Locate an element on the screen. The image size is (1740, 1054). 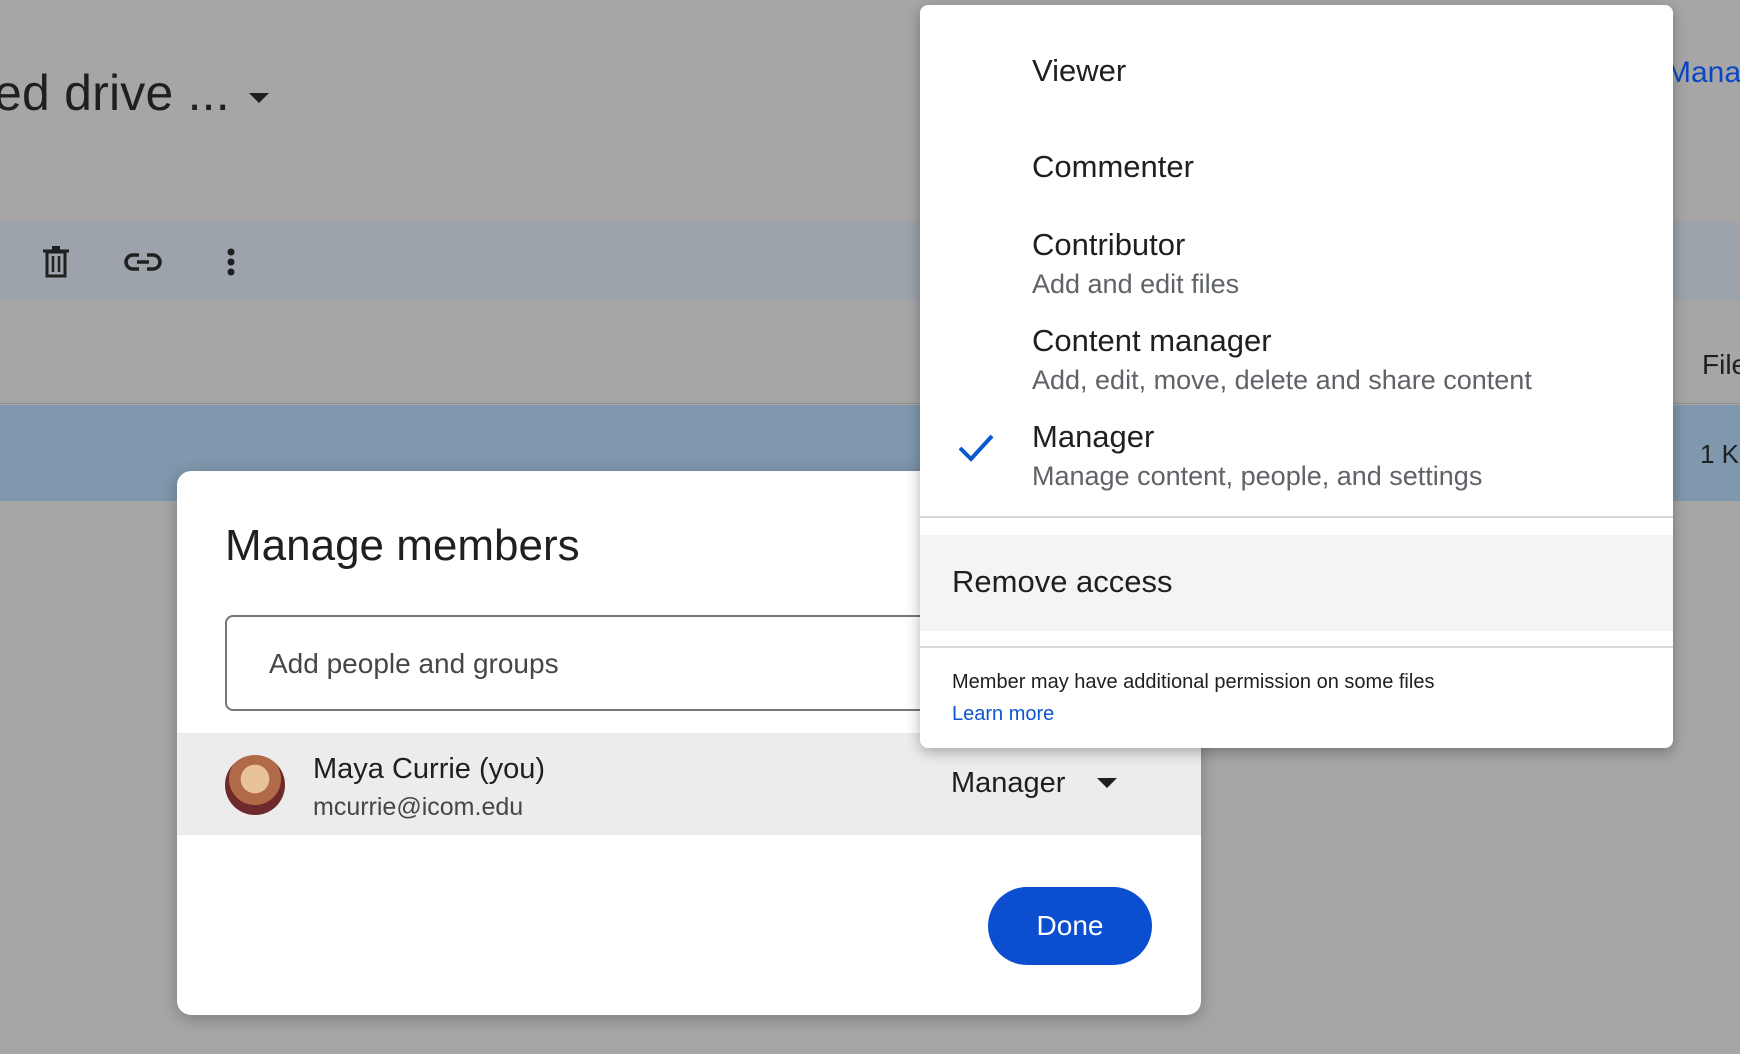
trash-icon is located at coordinates (56, 262).